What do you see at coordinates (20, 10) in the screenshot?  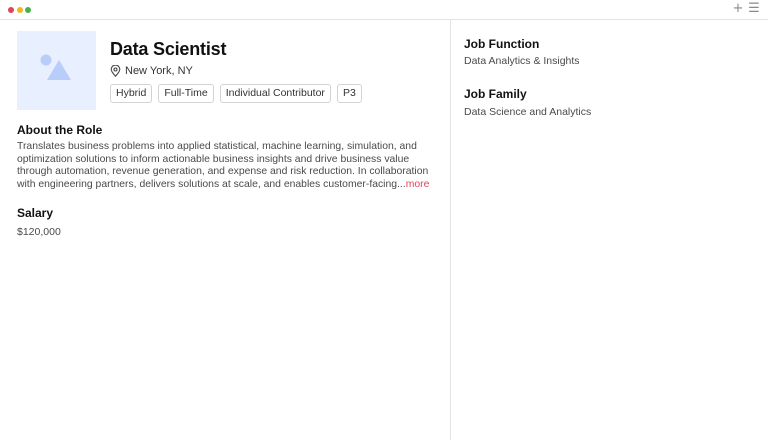 I see `minimize-window-button` at bounding box center [20, 10].